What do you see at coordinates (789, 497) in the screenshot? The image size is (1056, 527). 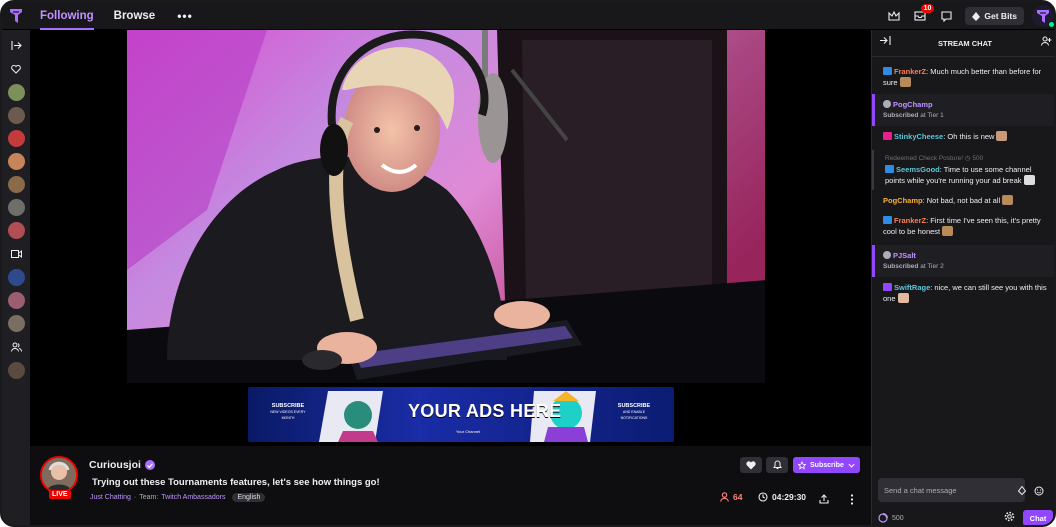 I see `uptime-value: 04:29:30` at bounding box center [789, 497].